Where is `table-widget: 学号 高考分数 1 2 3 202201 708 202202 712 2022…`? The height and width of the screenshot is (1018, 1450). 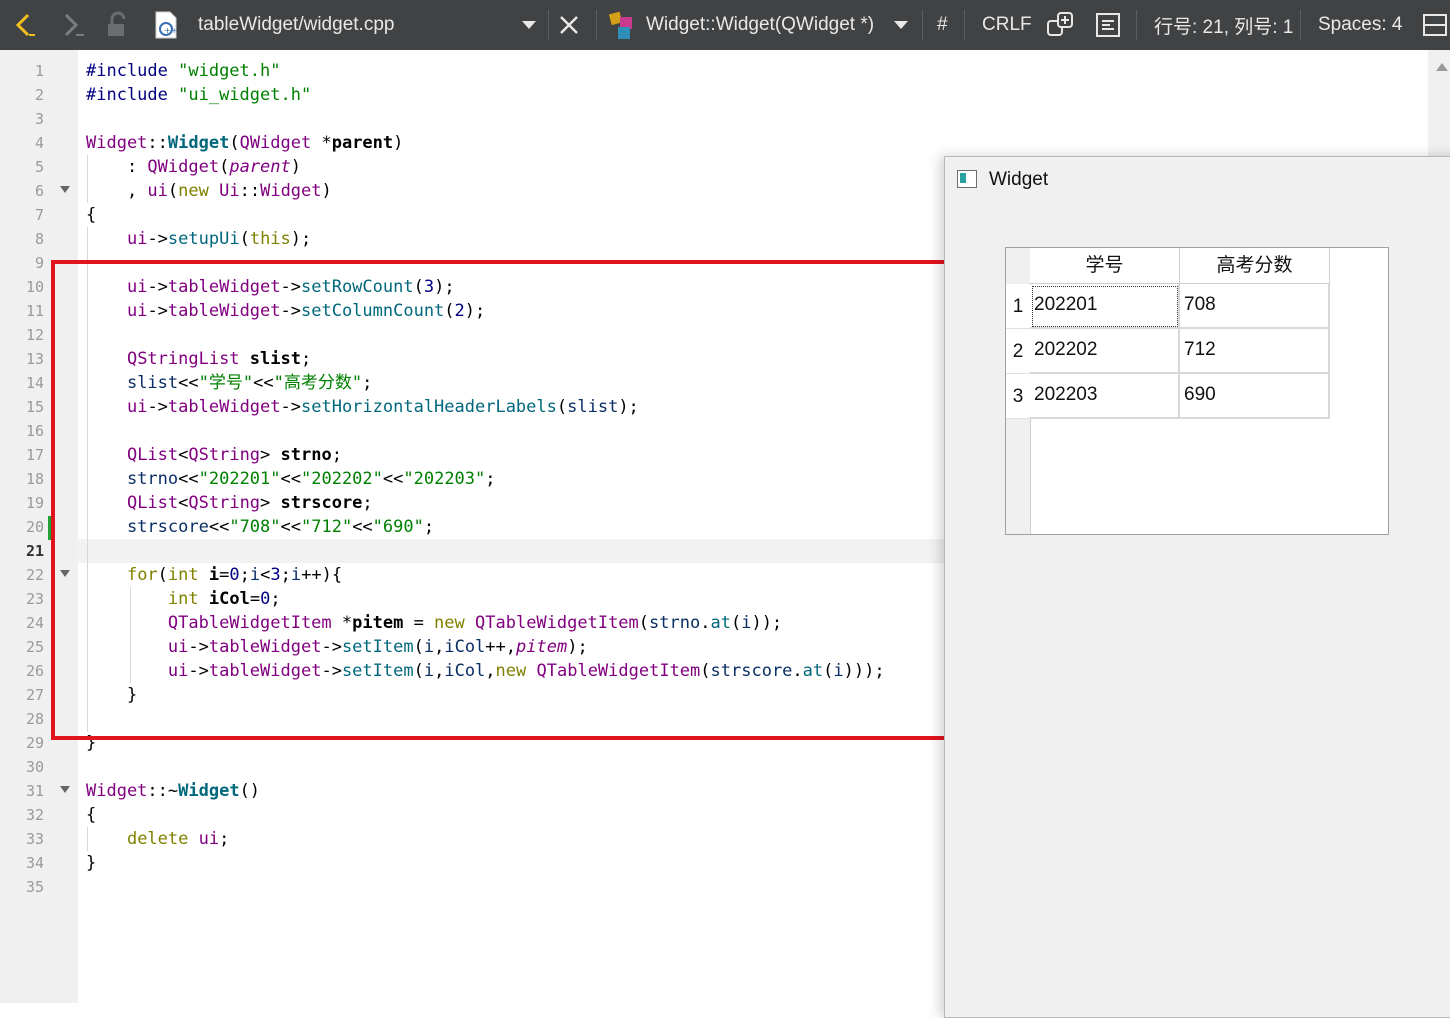 table-widget: 学号 高考分数 1 2 3 202201 708 202202 712 2022… is located at coordinates (1197, 391).